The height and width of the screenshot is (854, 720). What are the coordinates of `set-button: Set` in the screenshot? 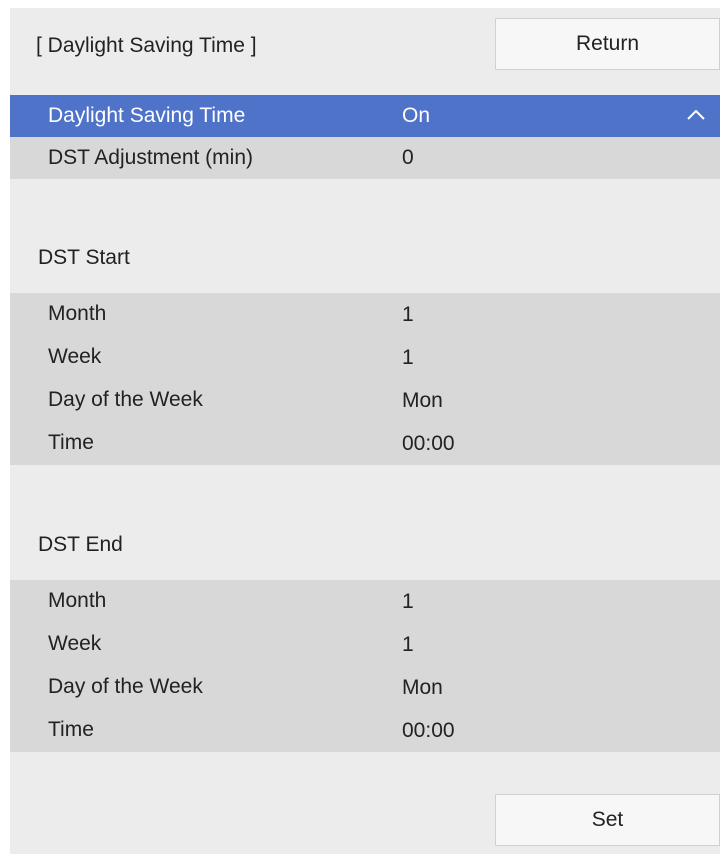 It's located at (607, 820).